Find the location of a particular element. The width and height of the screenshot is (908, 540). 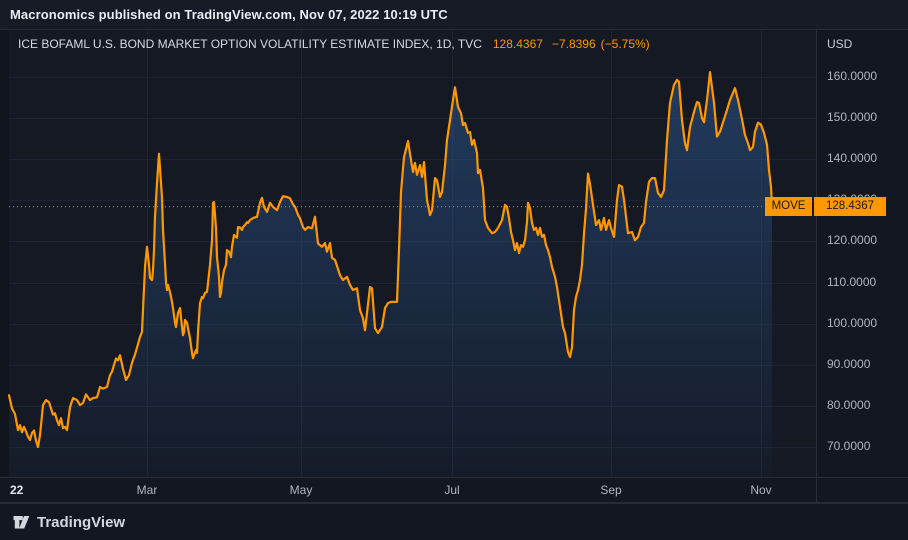

time-tick-Mar: Mar is located at coordinates (147, 490).